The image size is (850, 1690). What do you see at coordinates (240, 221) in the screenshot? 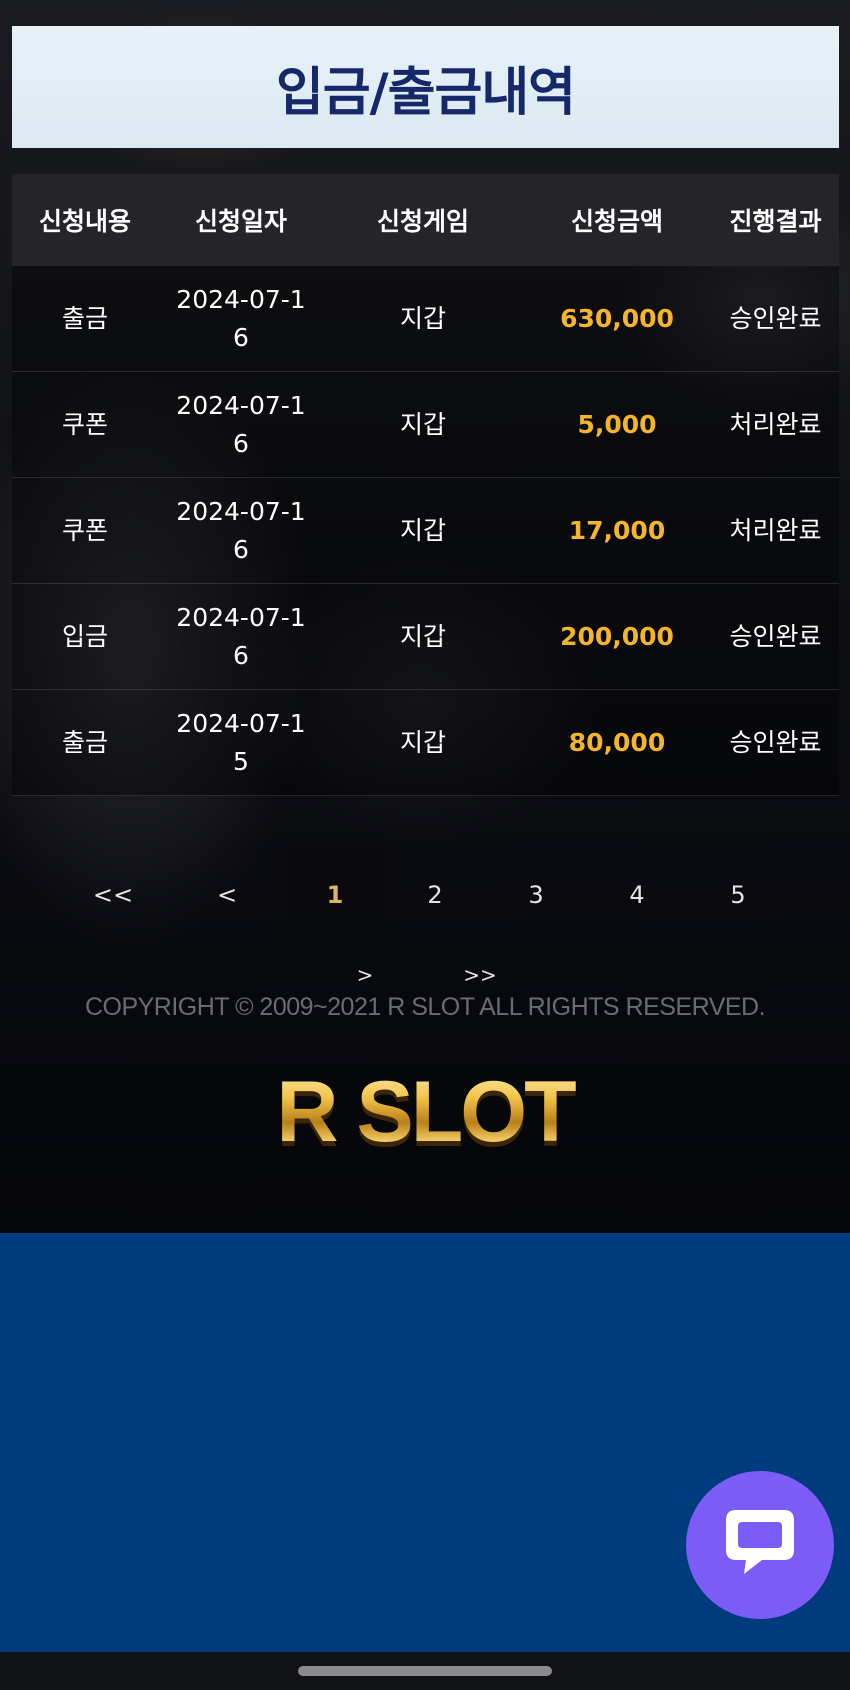
I see `header-date: 신청일자` at bounding box center [240, 221].